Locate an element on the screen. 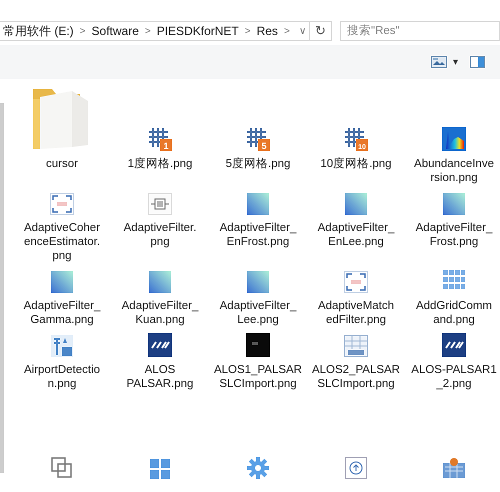  view-icon is located at coordinates (439, 62).